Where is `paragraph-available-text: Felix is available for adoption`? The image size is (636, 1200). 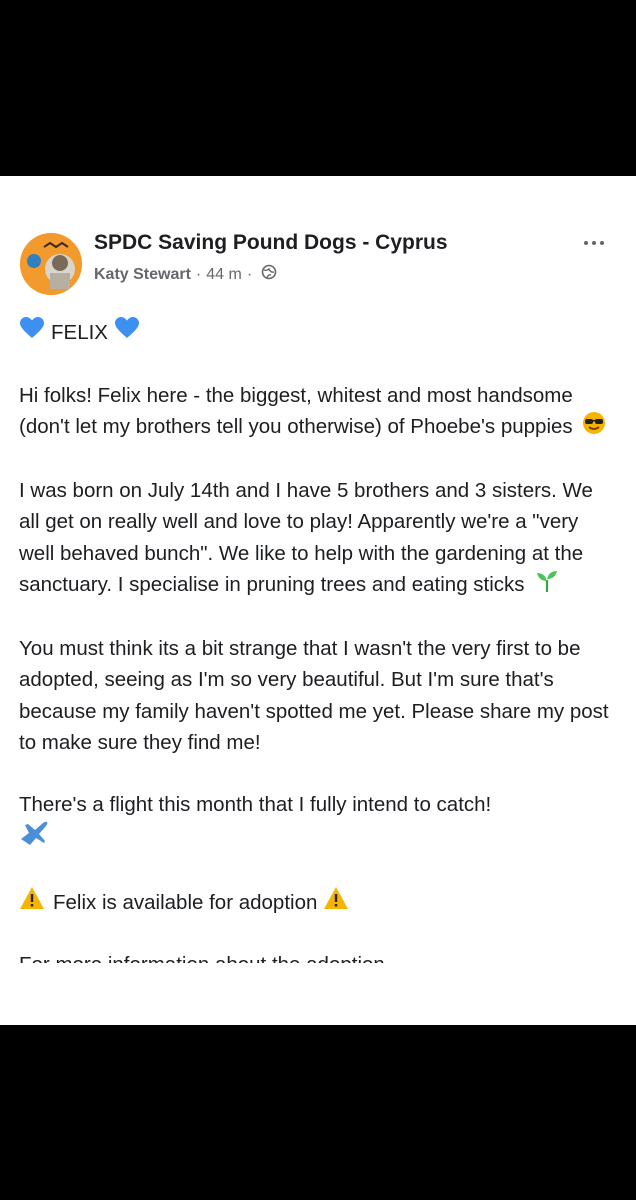 paragraph-available-text: Felix is available for adoption is located at coordinates (185, 902).